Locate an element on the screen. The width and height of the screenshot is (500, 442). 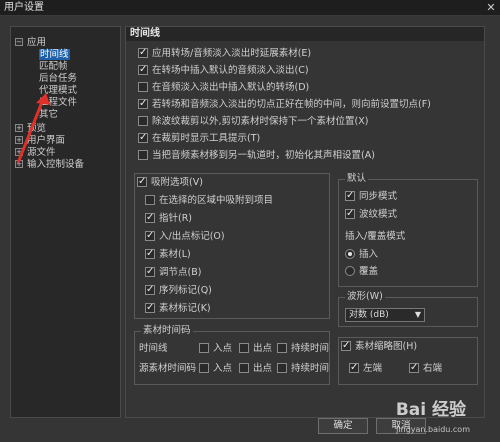
option-insert-transition: 在音频淡入淡出中插入默认的转场(D) is located at coordinates (223, 88).